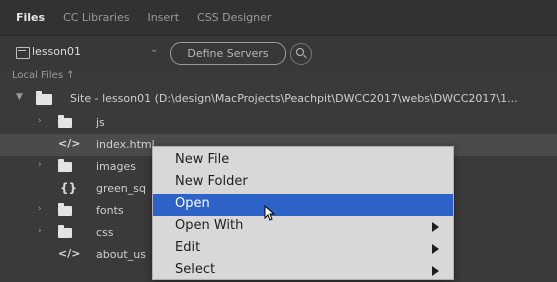  Describe the element at coordinates (228, 53) in the screenshot. I see `define-servers-button: Define Servers` at that location.